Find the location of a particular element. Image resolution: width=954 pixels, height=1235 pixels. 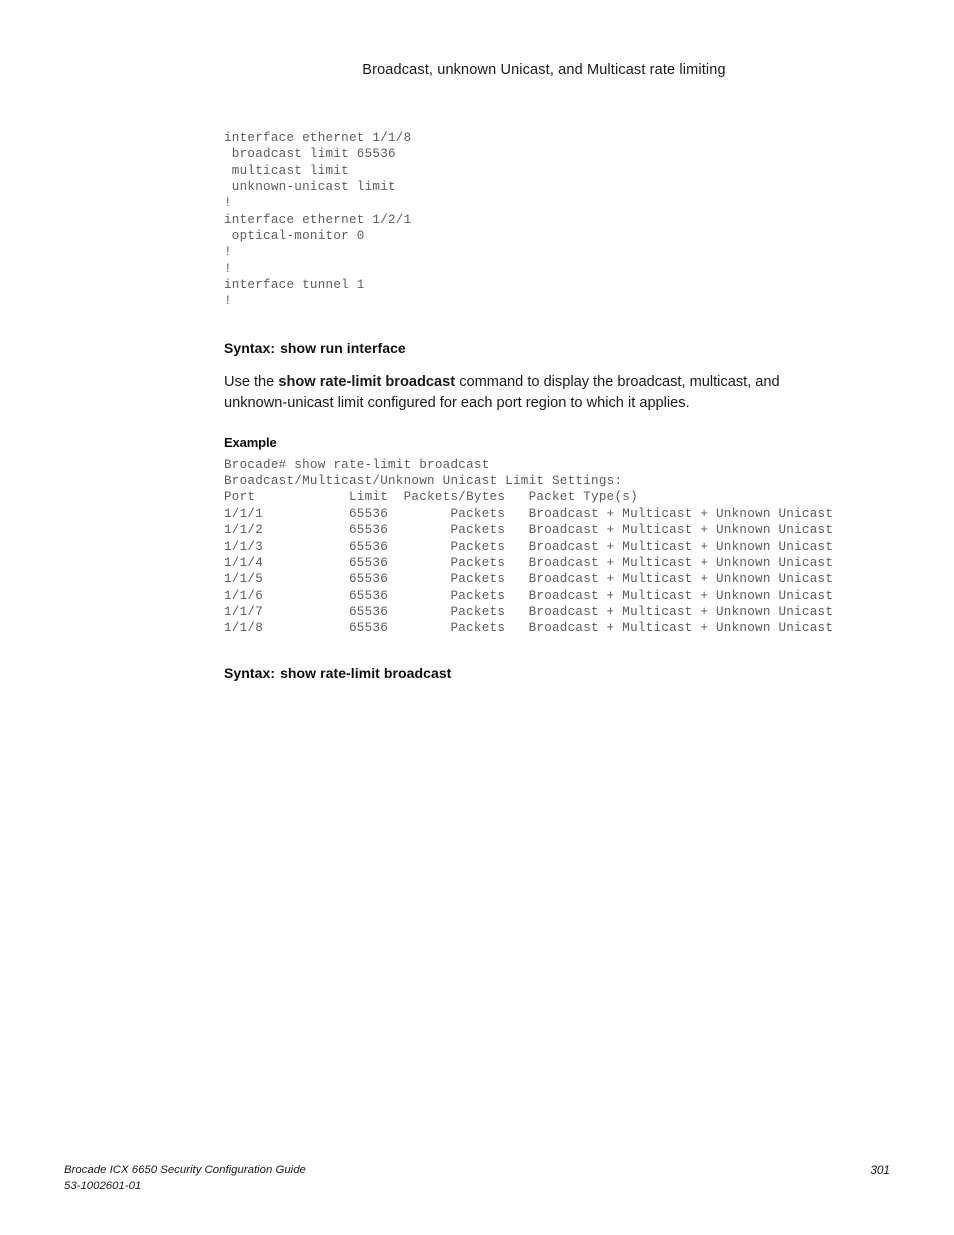

syntax-show-rate-limit-broadcast: Syntax: show rate-limit broadcast is located at coordinates (554, 673).